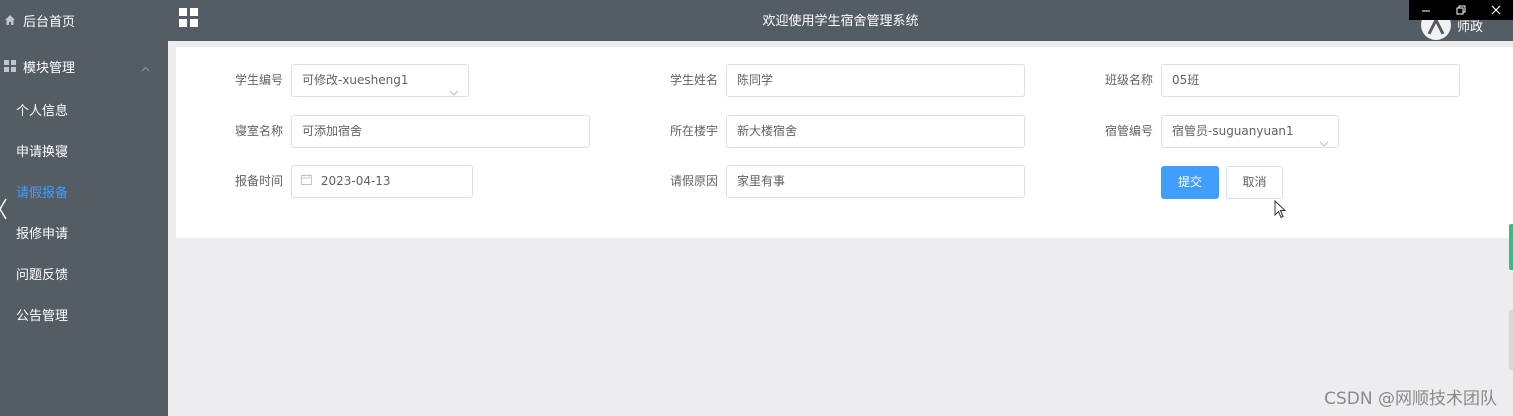 Image resolution: width=1513 pixels, height=416 pixels. What do you see at coordinates (755, 80) in the screenshot?
I see `student-name-value: 陈同学` at bounding box center [755, 80].